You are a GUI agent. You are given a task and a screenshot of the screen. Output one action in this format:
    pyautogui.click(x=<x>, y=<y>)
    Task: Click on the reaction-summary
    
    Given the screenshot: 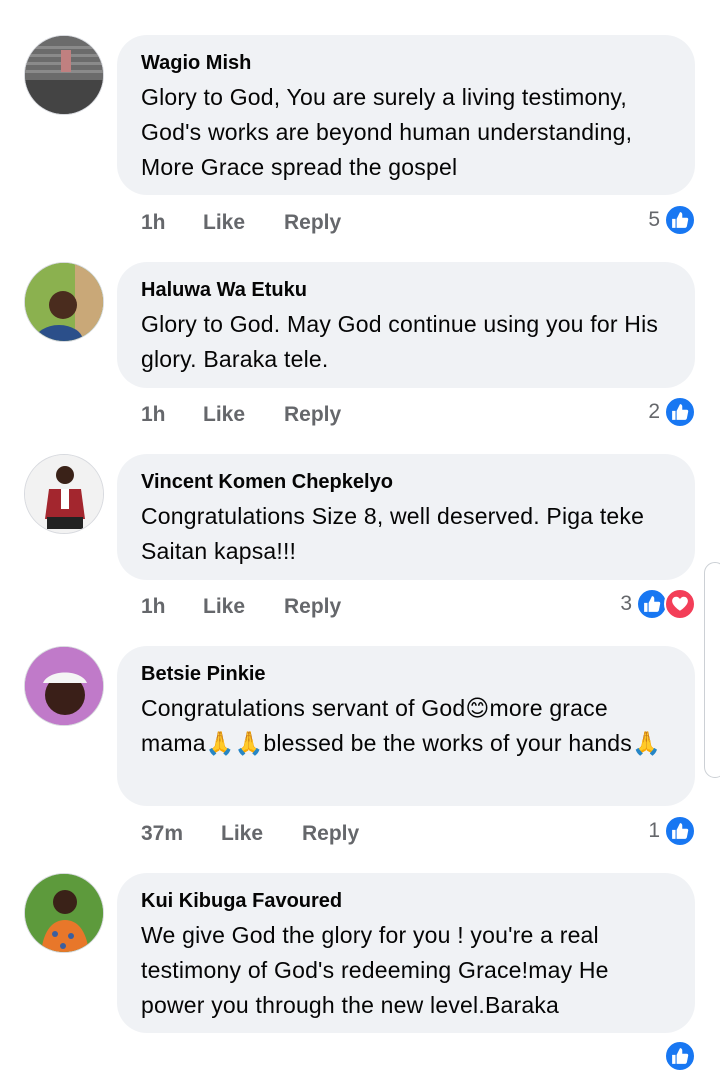 What is the action you would take?
    pyautogui.click(x=680, y=1056)
    